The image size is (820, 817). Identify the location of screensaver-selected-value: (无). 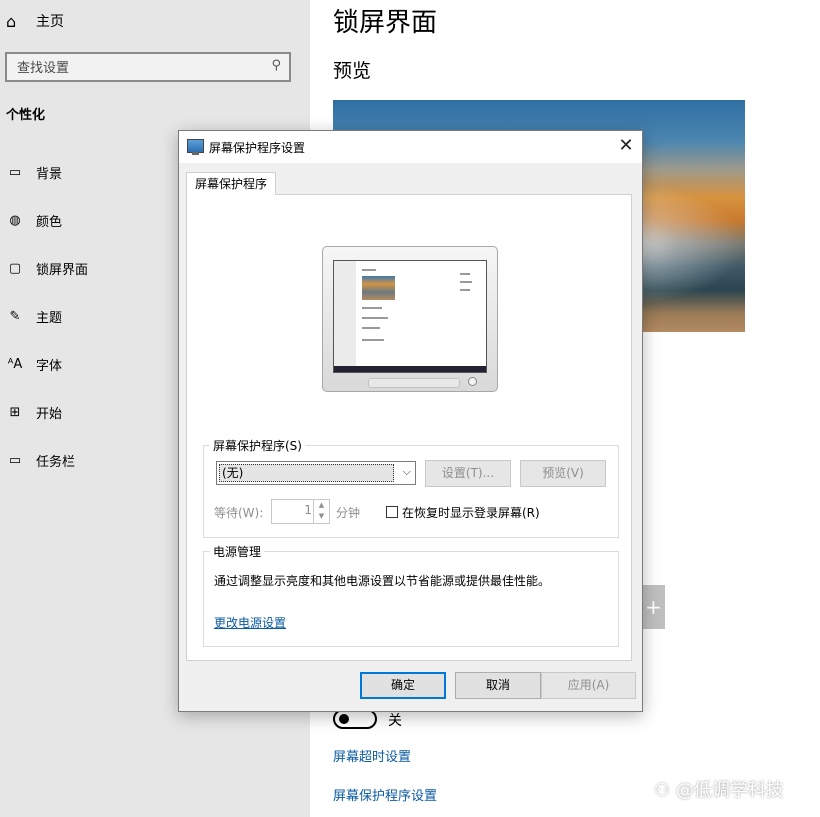
(306, 473).